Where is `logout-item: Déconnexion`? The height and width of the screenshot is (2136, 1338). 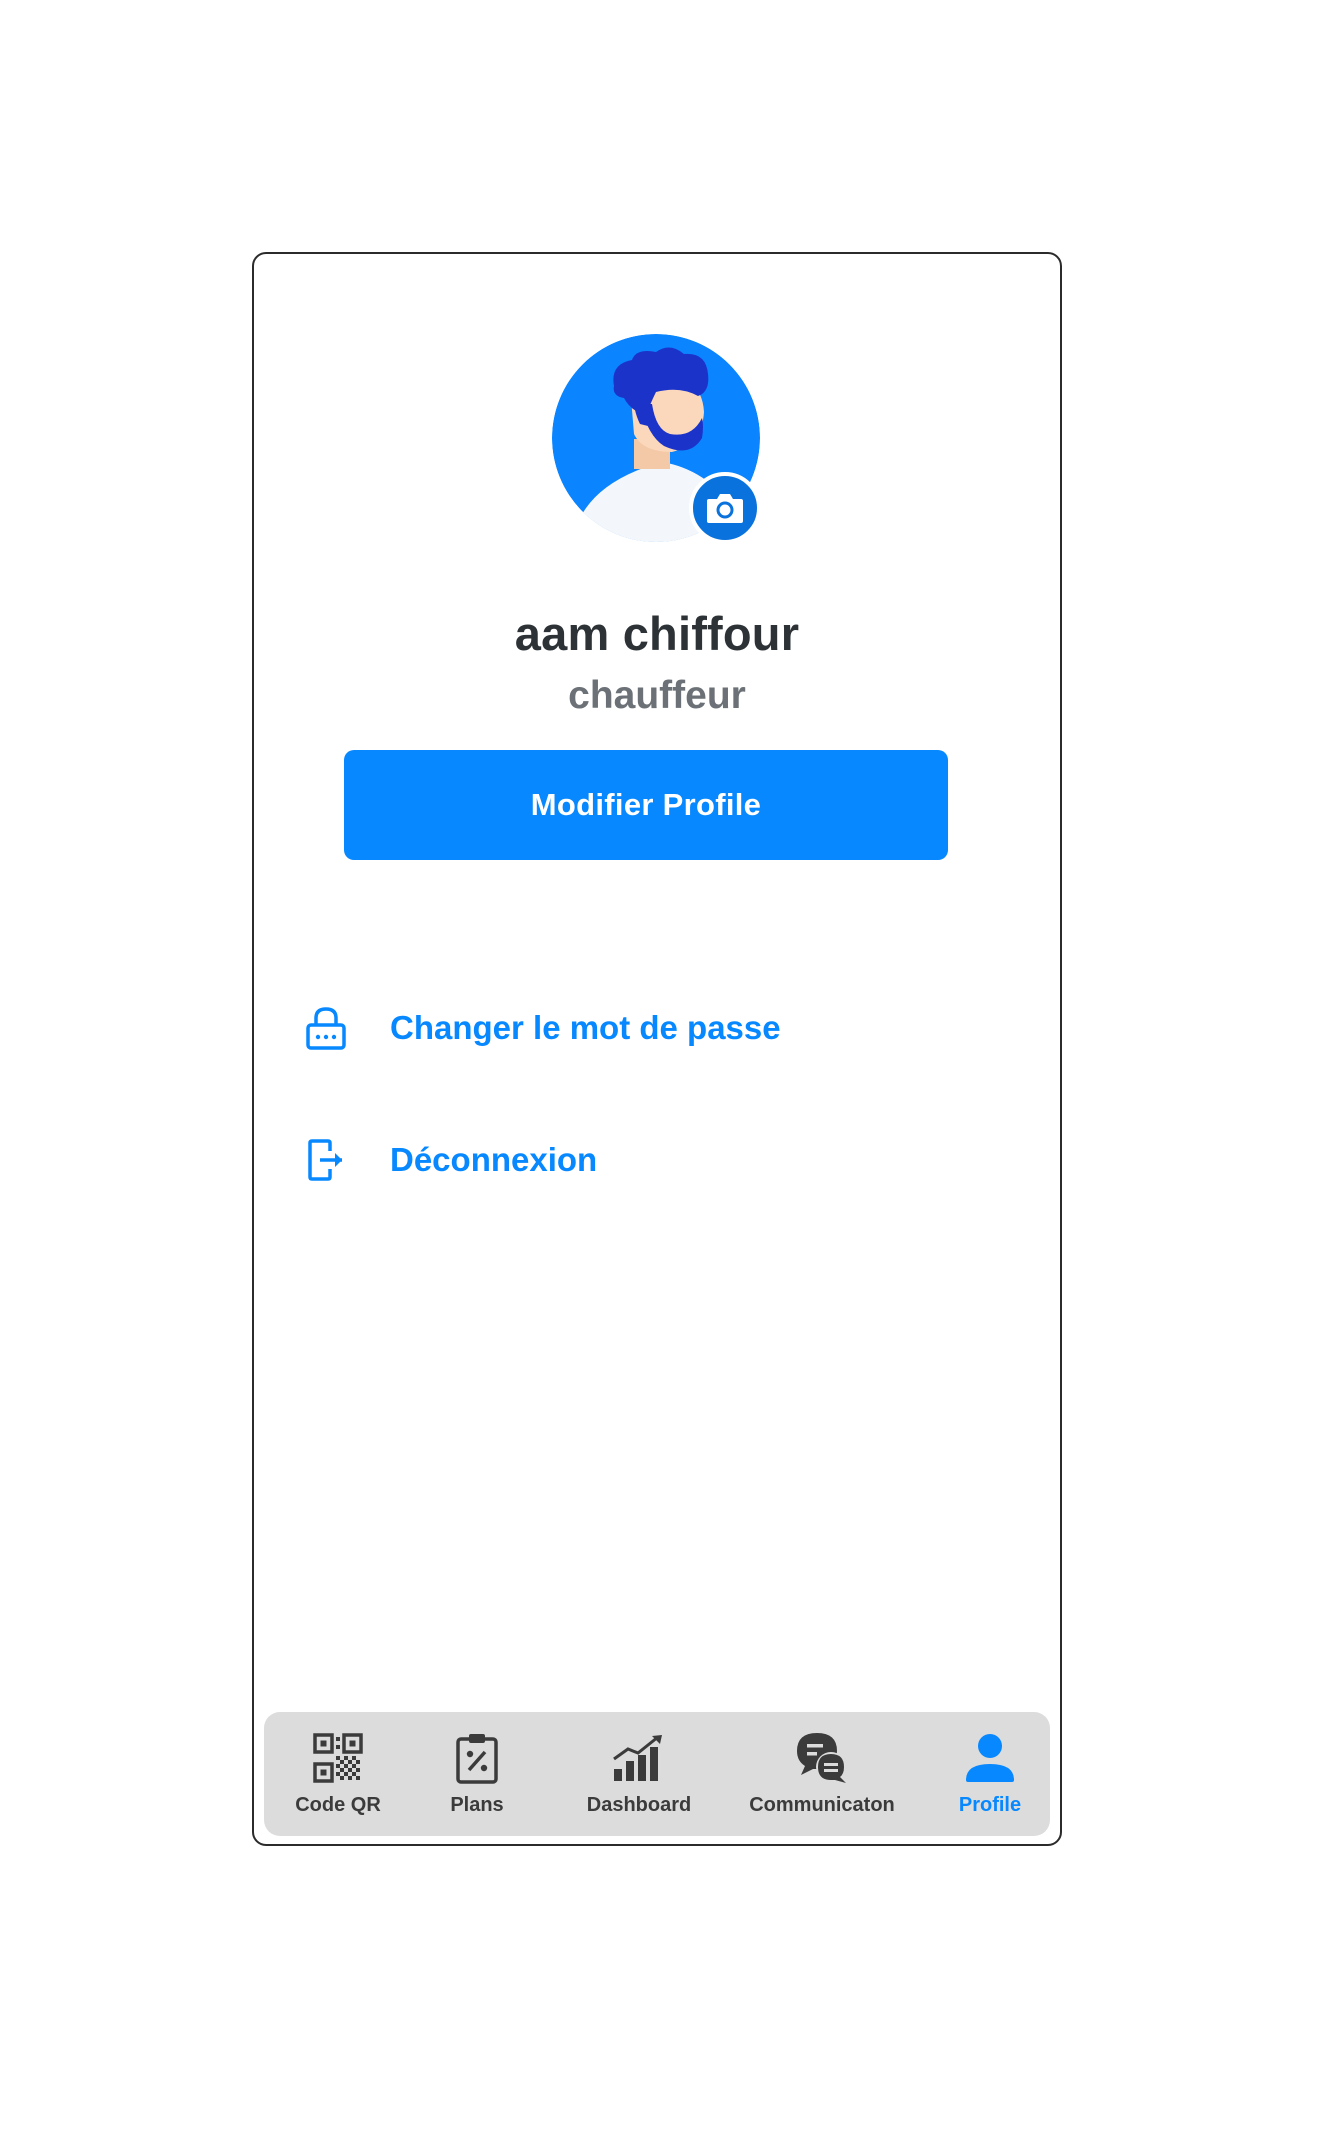 logout-item: Déconnexion is located at coordinates (578, 1160).